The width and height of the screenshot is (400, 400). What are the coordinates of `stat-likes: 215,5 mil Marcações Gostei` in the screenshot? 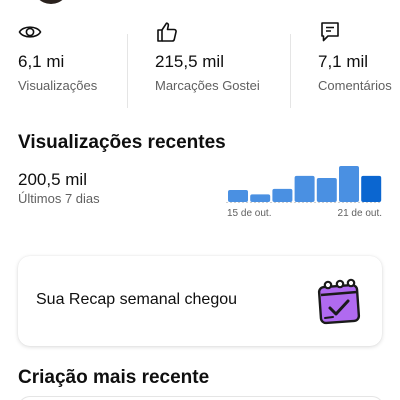 It's located at (219, 56).